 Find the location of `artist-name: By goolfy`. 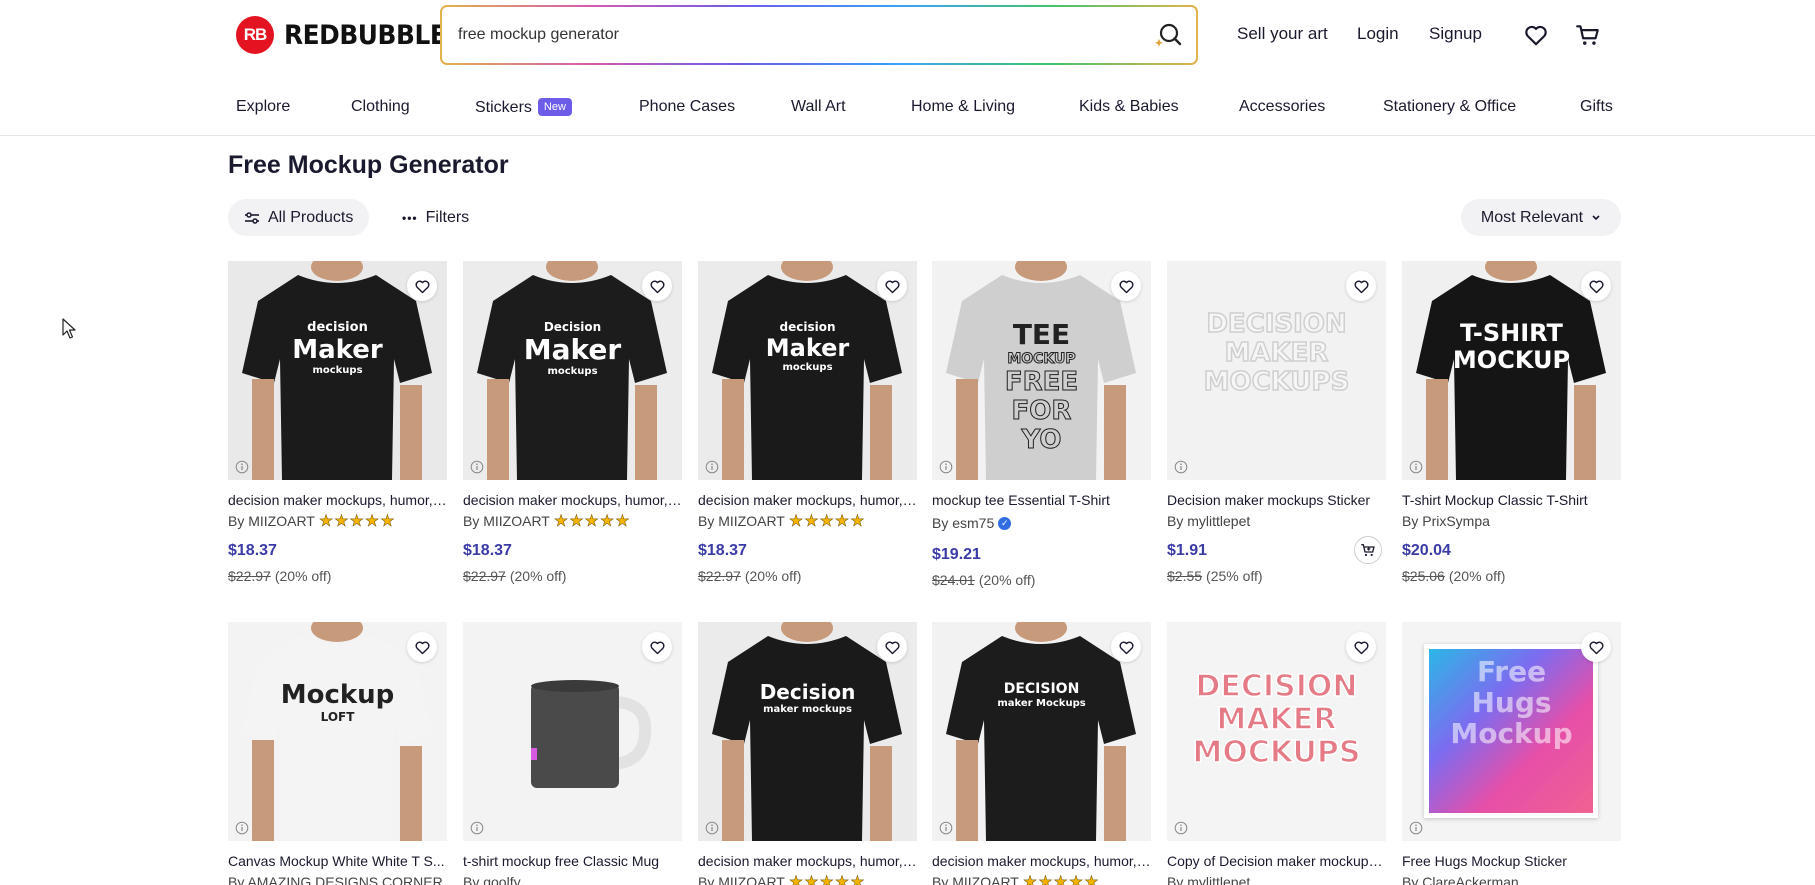

artist-name: By goolfy is located at coordinates (492, 879).